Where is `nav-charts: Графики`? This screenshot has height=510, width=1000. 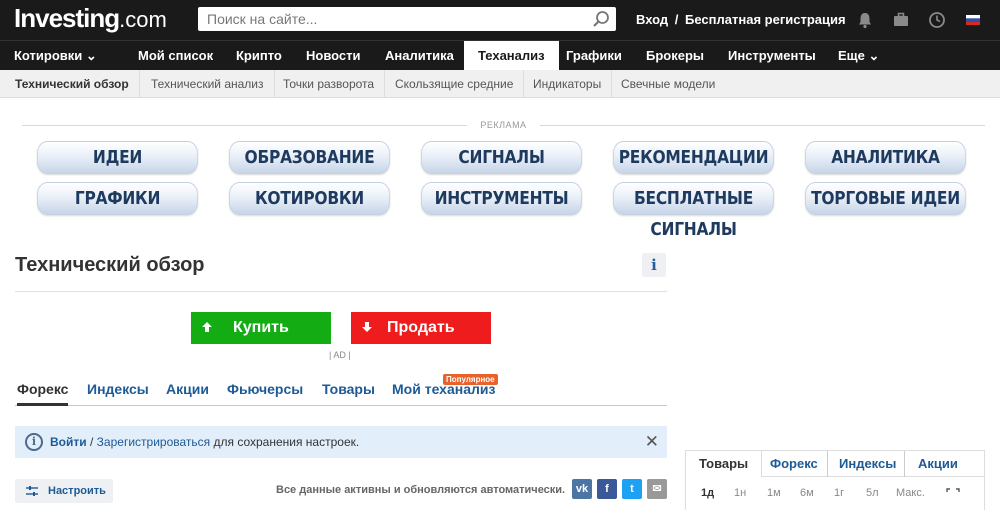 nav-charts: Графики is located at coordinates (594, 56).